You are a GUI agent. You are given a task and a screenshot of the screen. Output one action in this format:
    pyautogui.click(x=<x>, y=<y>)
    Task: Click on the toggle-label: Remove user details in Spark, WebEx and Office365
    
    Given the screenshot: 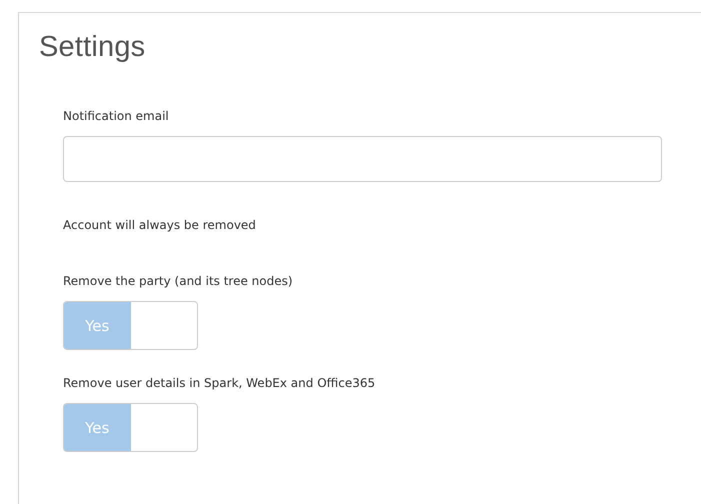 What is the action you would take?
    pyautogui.click(x=219, y=383)
    